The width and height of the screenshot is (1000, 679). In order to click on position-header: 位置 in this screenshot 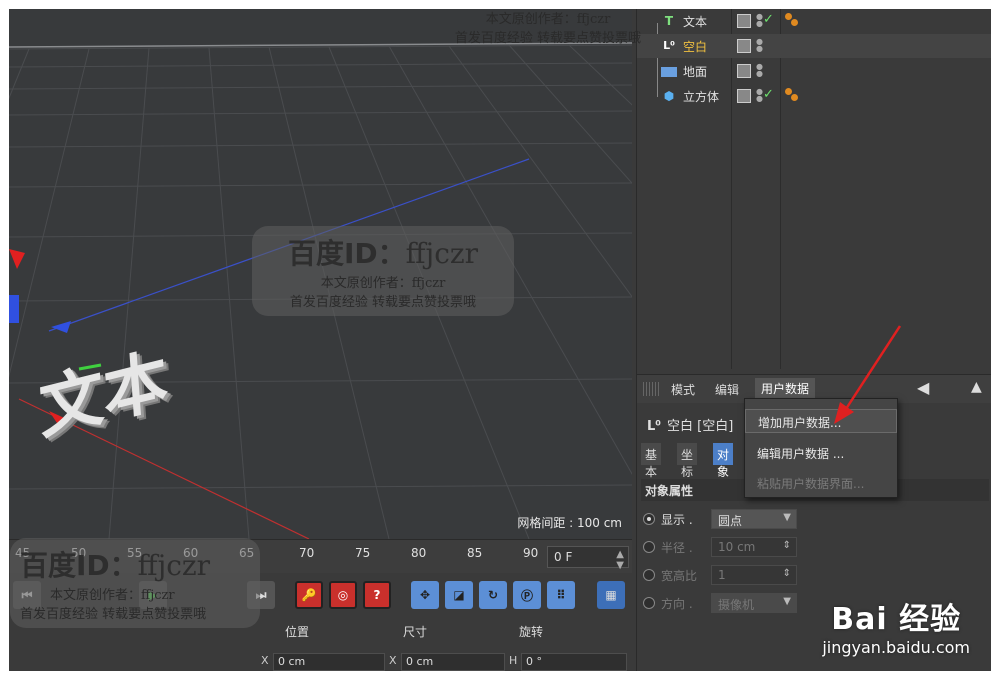, I will do `click(297, 632)`.